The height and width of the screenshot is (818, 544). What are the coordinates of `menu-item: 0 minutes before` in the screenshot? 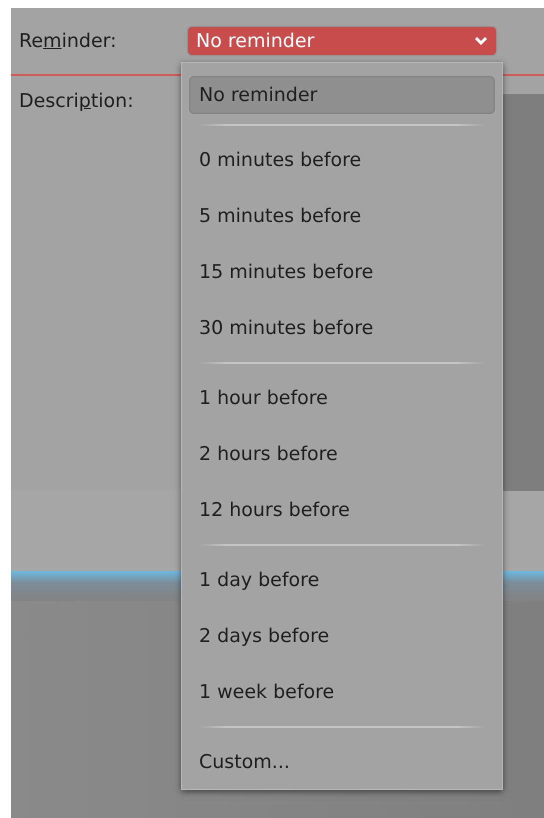 It's located at (342, 160).